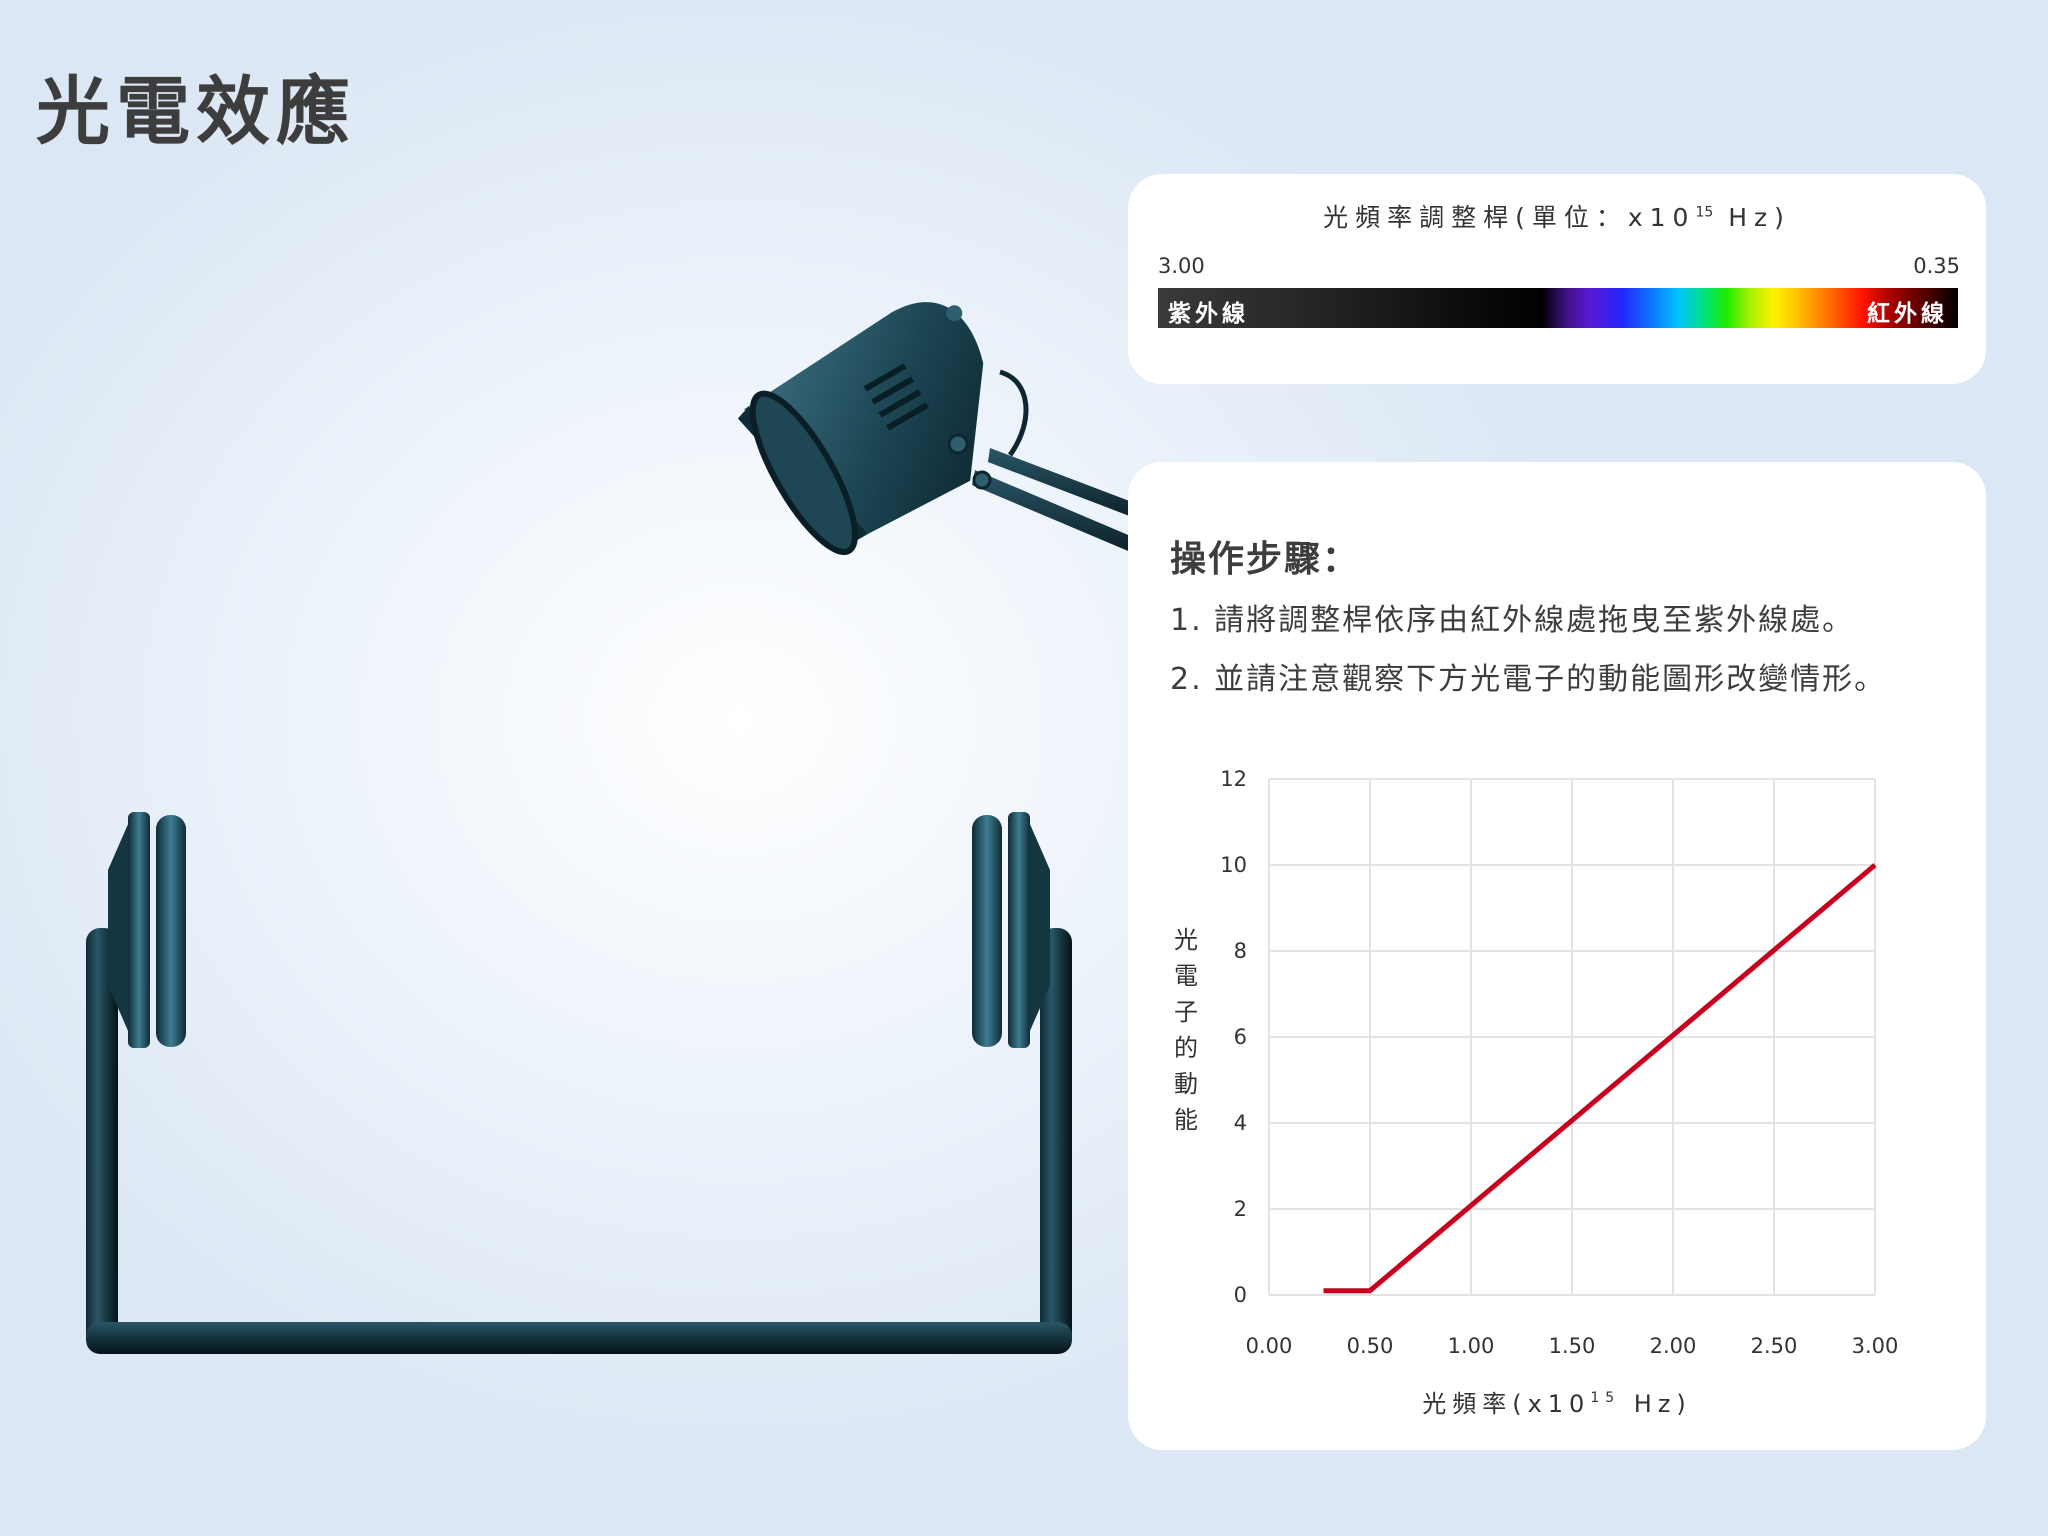 The width and height of the screenshot is (2048, 1536). What do you see at coordinates (1936, 266) in the screenshot?
I see `slider-min-value: 0.35` at bounding box center [1936, 266].